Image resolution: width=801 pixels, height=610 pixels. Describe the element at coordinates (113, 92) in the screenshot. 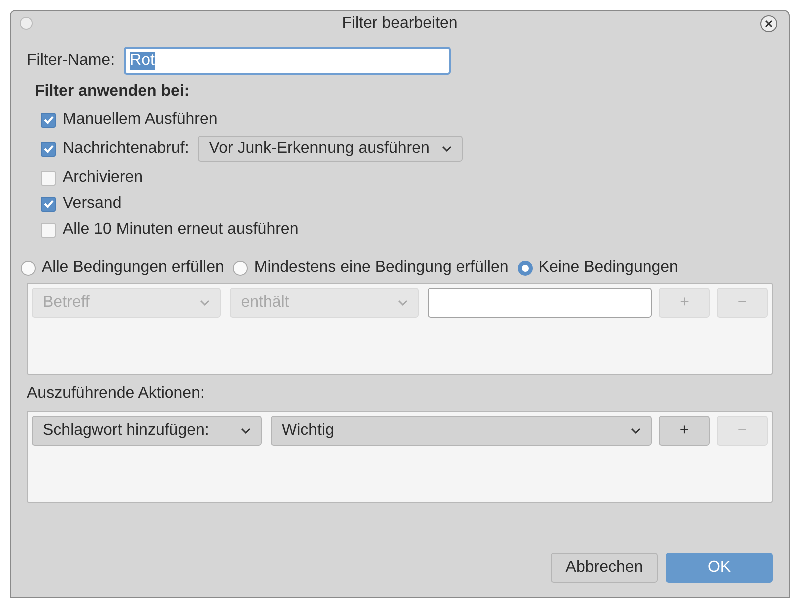

I see `section-heading: Filter anwenden bei:` at that location.